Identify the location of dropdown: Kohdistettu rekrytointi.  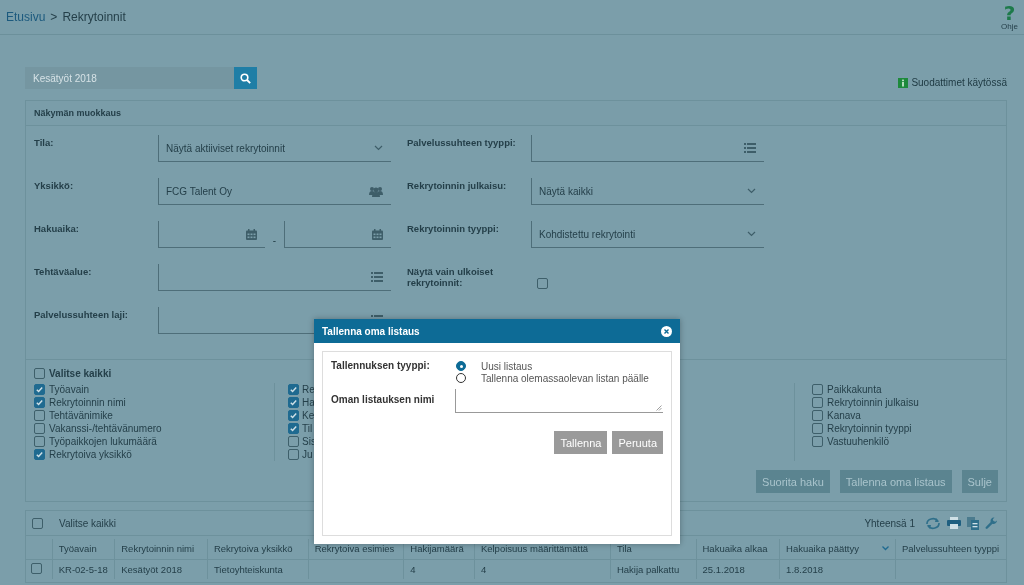
(647, 234).